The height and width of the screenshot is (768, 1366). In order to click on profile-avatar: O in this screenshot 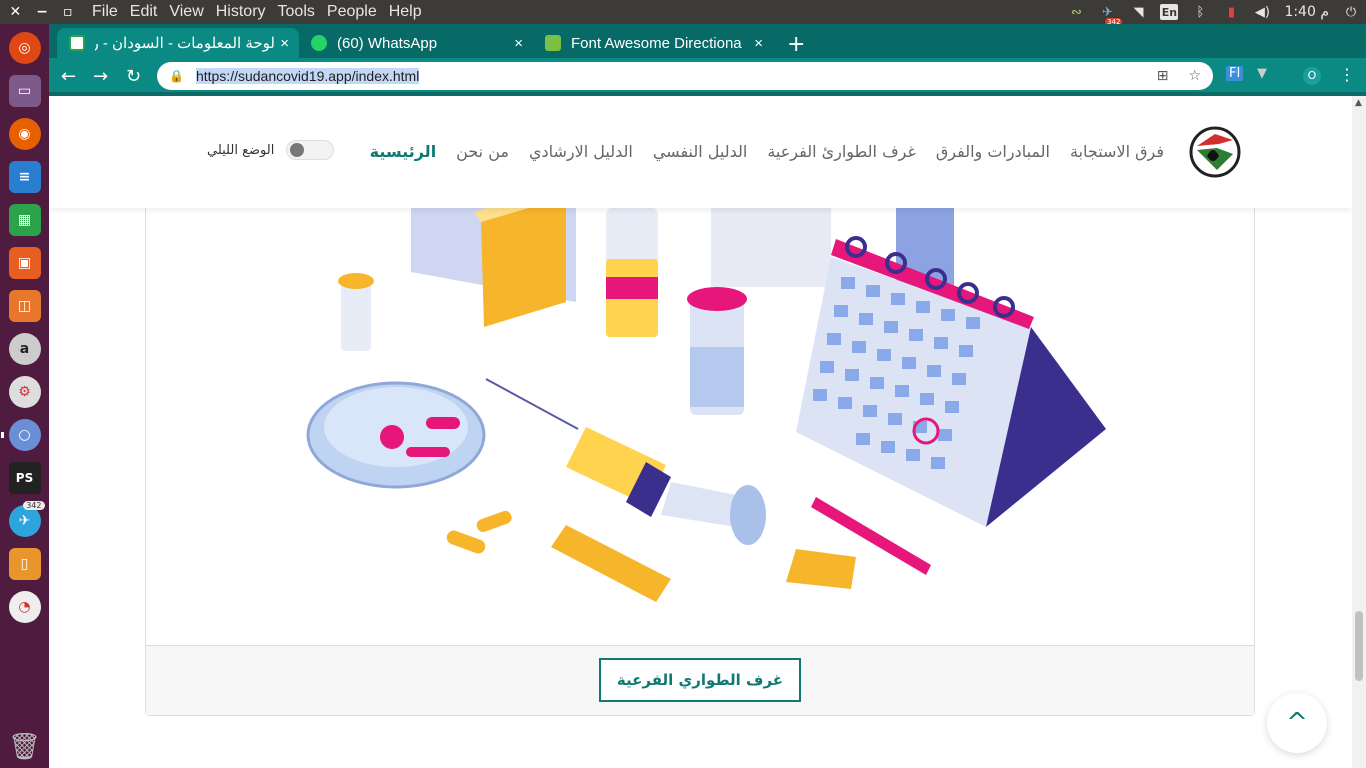, I will do `click(1312, 76)`.